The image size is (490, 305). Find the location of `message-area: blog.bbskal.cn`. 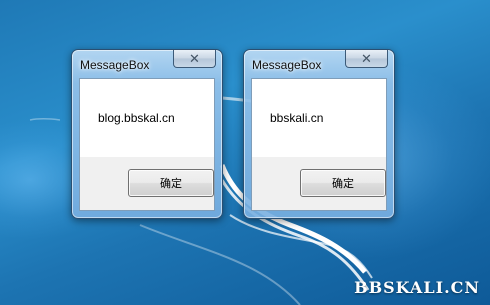

message-area: blog.bbskal.cn is located at coordinates (147, 118).